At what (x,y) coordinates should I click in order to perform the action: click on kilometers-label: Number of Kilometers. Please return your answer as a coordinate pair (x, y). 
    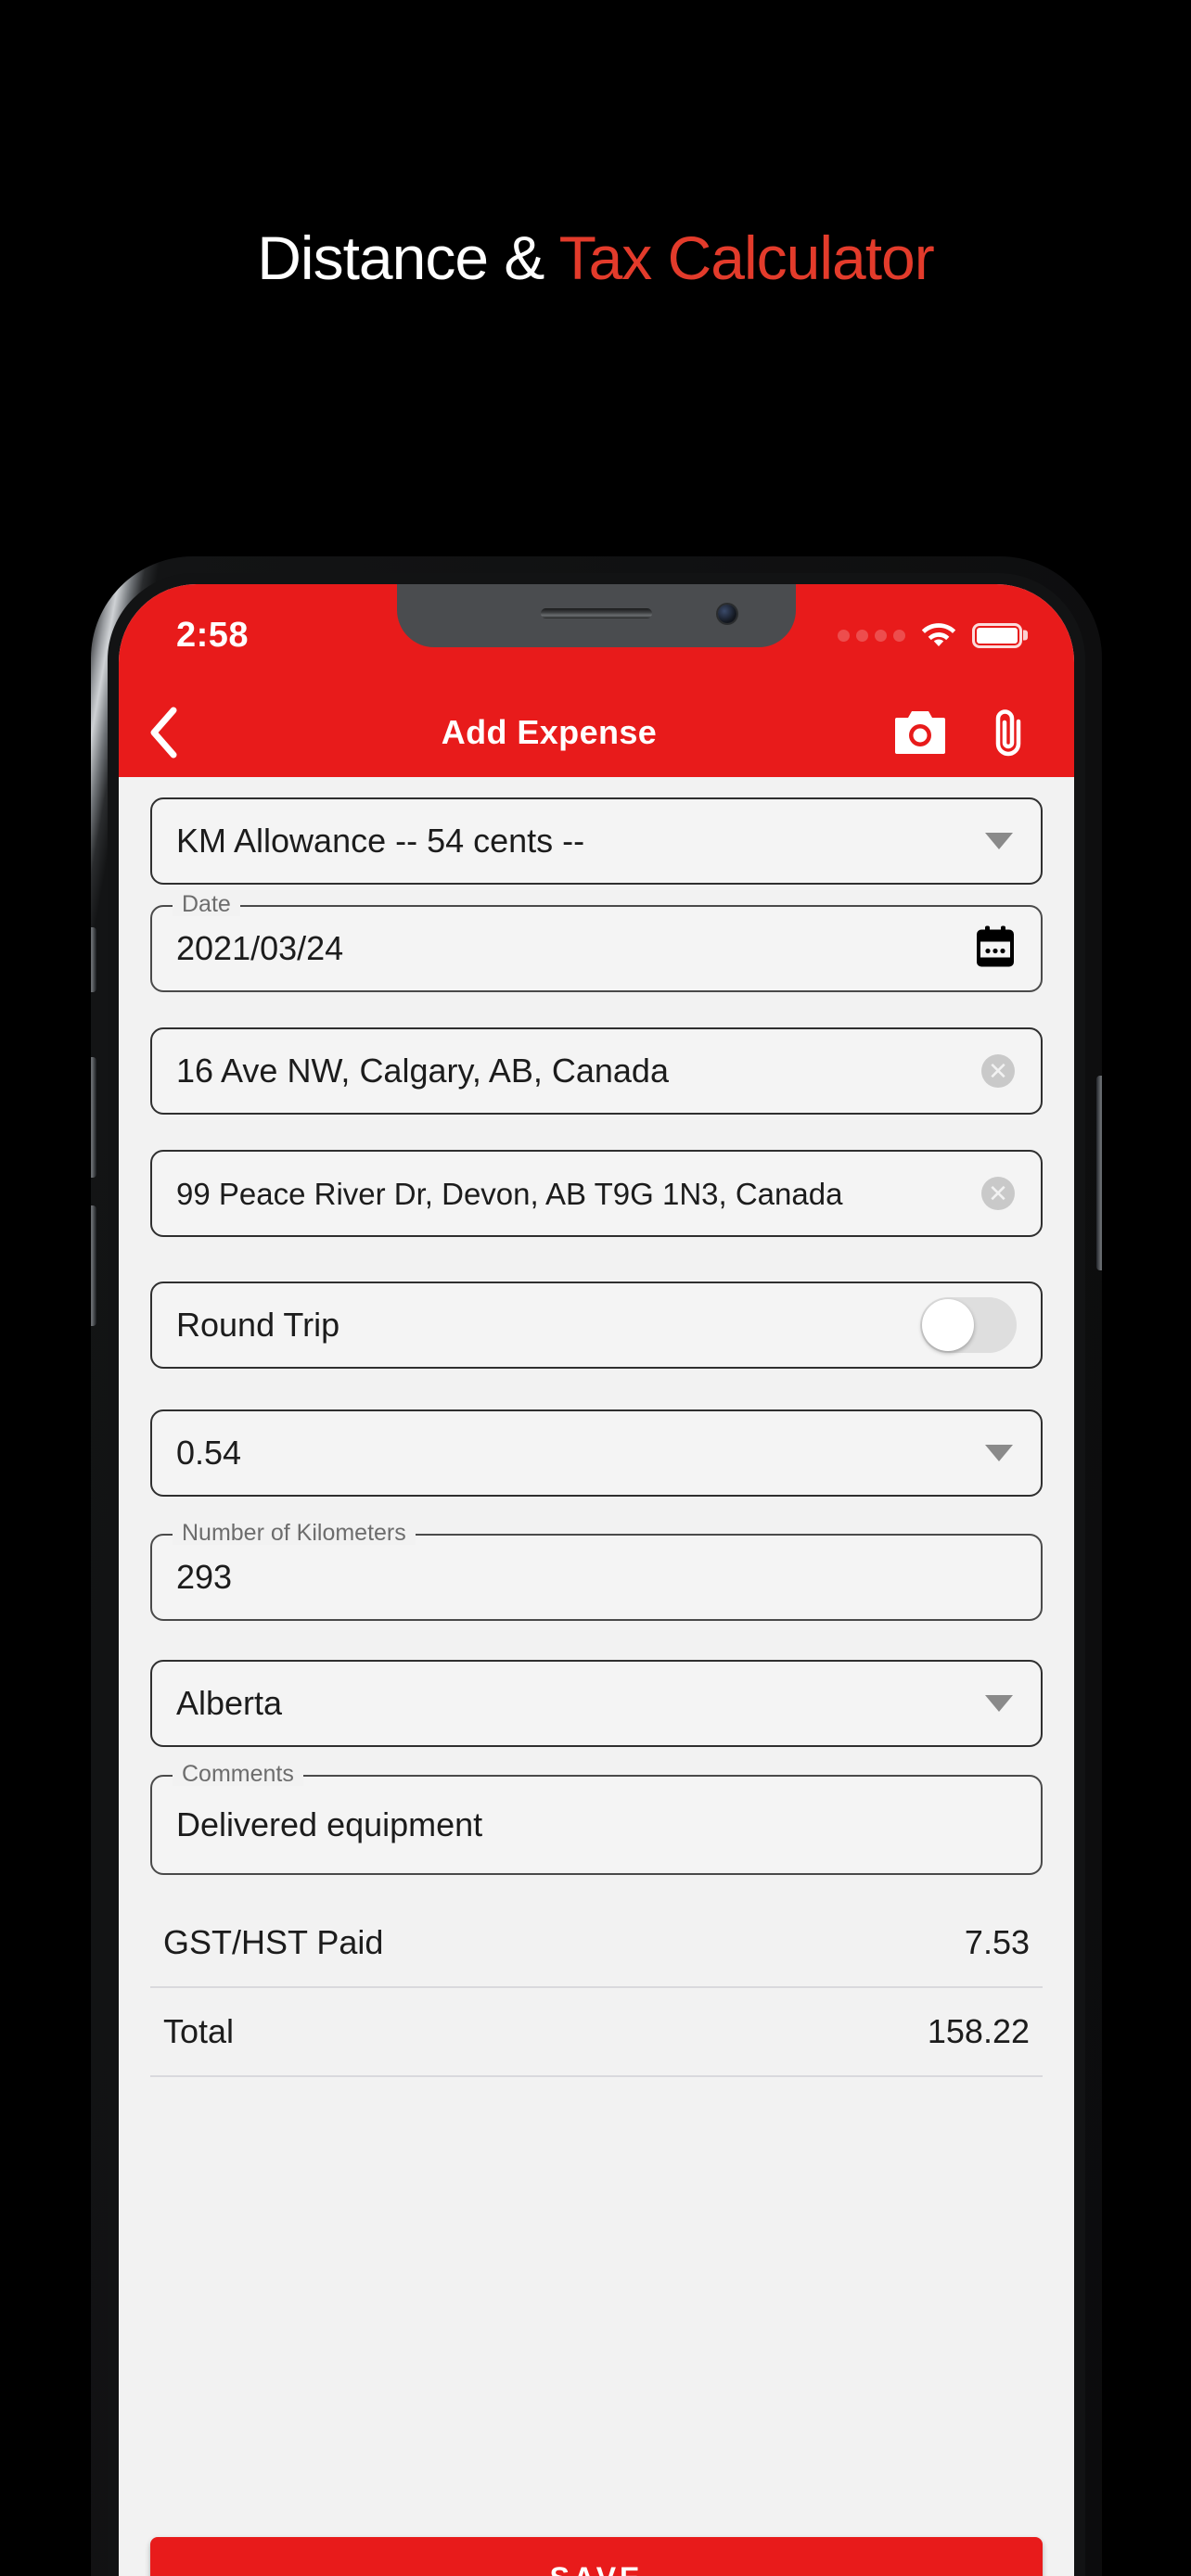
    Looking at the image, I should click on (295, 1533).